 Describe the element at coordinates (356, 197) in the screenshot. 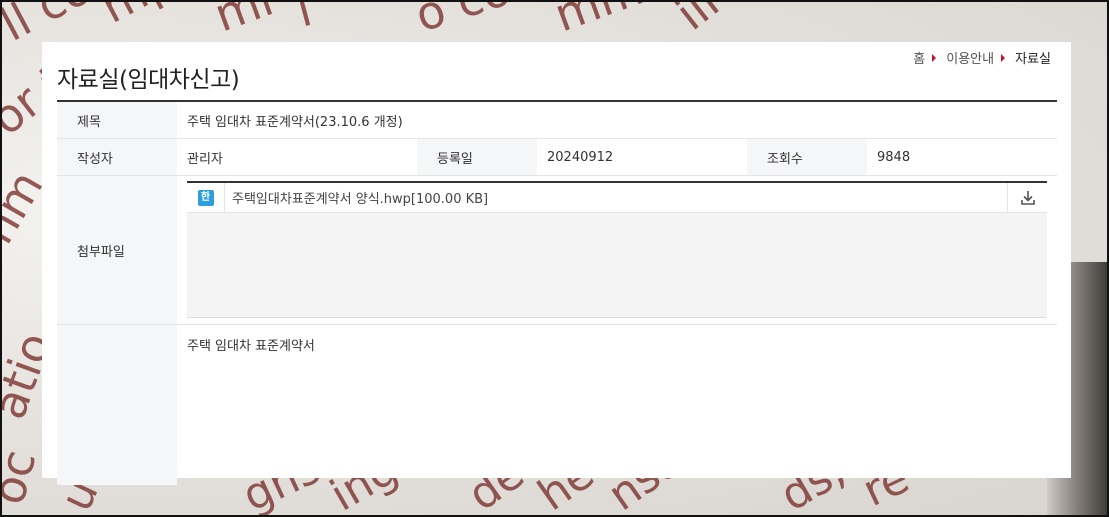

I see `attachment-file-link: 주택임대차표준계약서 양식.hwp[100.00 KB]` at that location.